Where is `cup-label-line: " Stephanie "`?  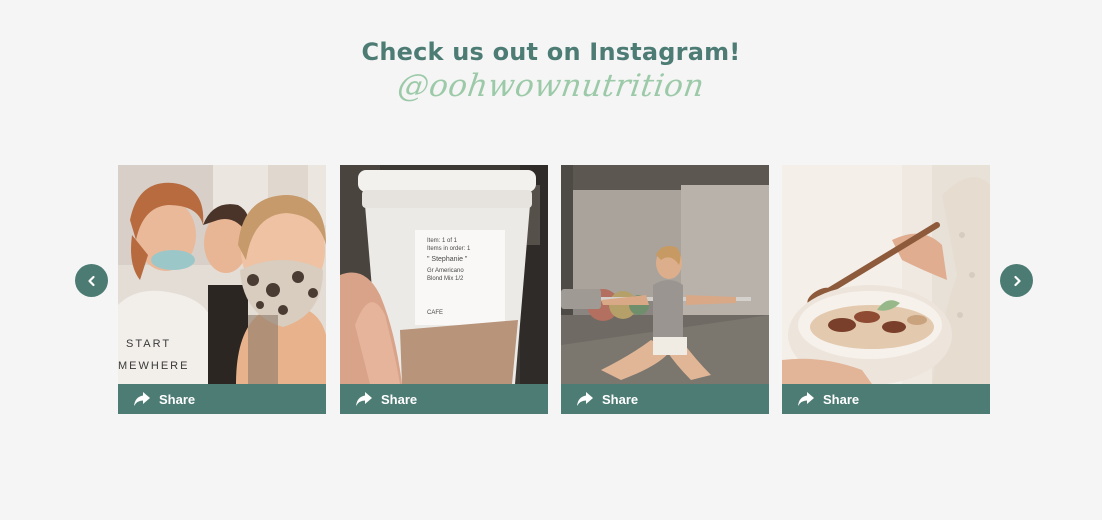
cup-label-line: " Stephanie " is located at coordinates (447, 259).